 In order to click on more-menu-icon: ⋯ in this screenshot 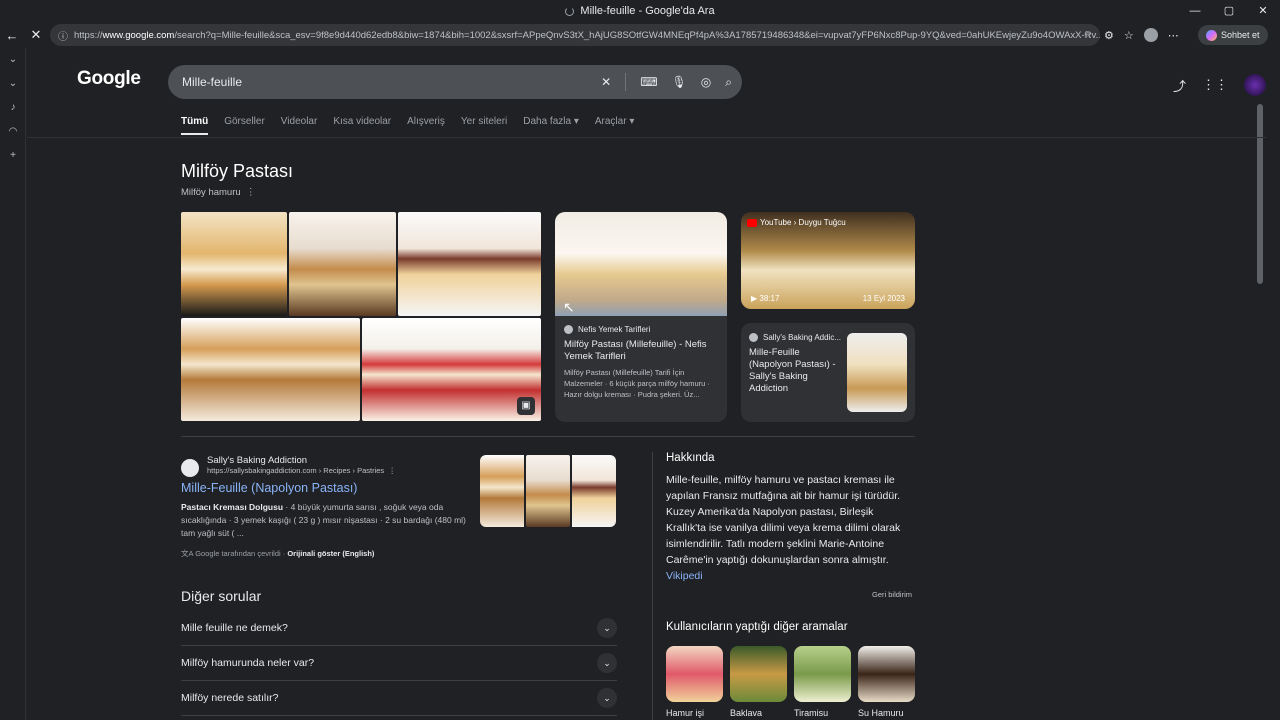, I will do `click(1173, 35)`.